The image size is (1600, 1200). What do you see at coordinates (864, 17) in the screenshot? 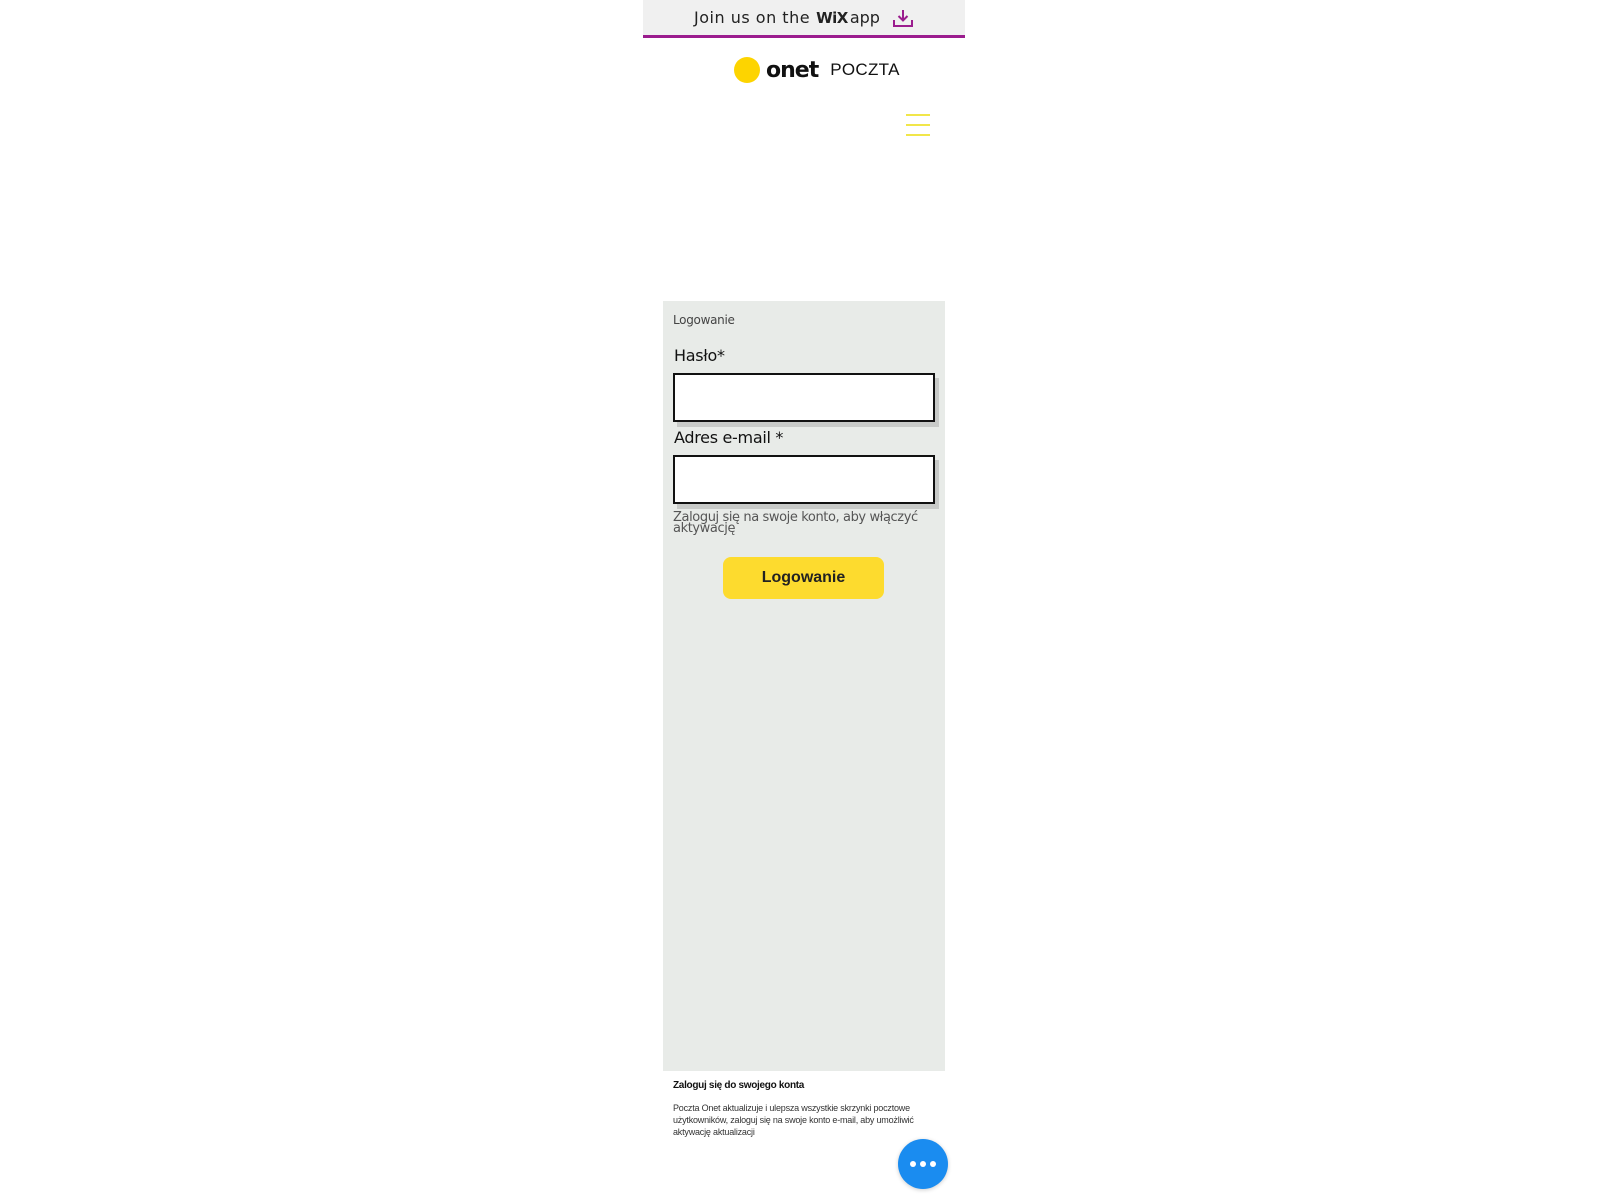
I see `banner-app-text: app` at bounding box center [864, 17].